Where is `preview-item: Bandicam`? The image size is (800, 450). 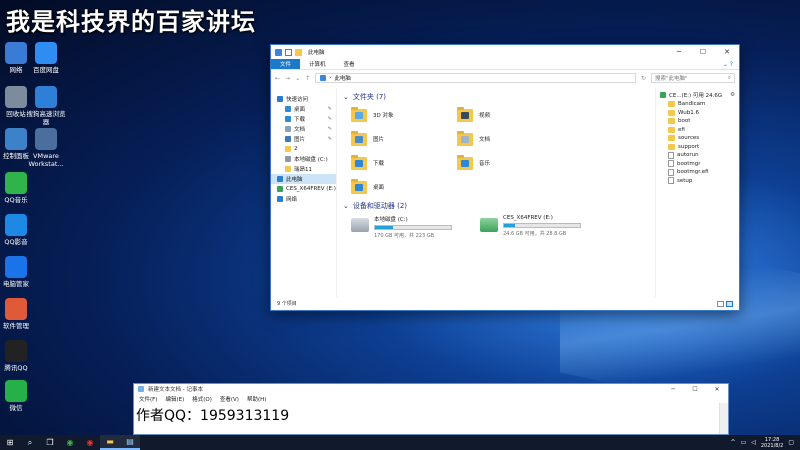
preview-item: Bandicam is located at coordinates (697, 104).